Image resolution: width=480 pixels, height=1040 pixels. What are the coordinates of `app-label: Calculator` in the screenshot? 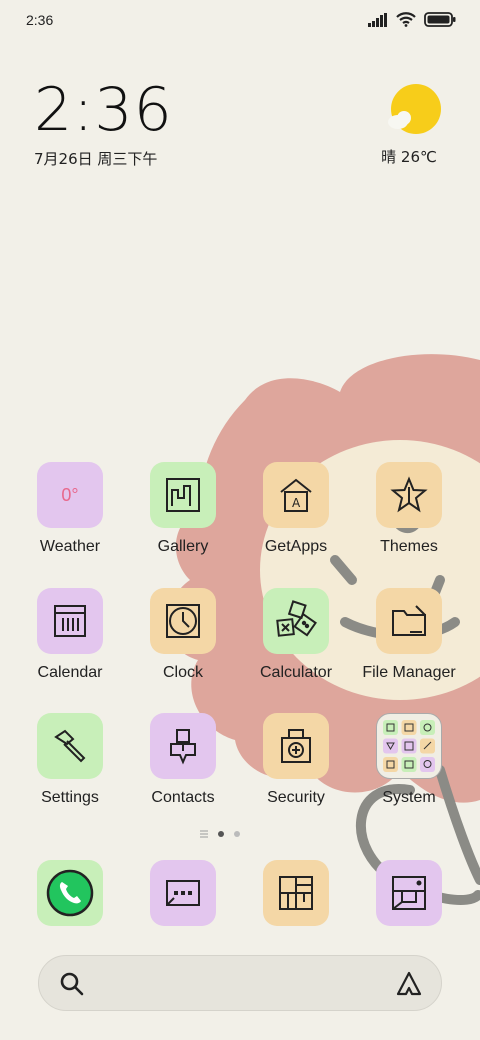 It's located at (296, 672).